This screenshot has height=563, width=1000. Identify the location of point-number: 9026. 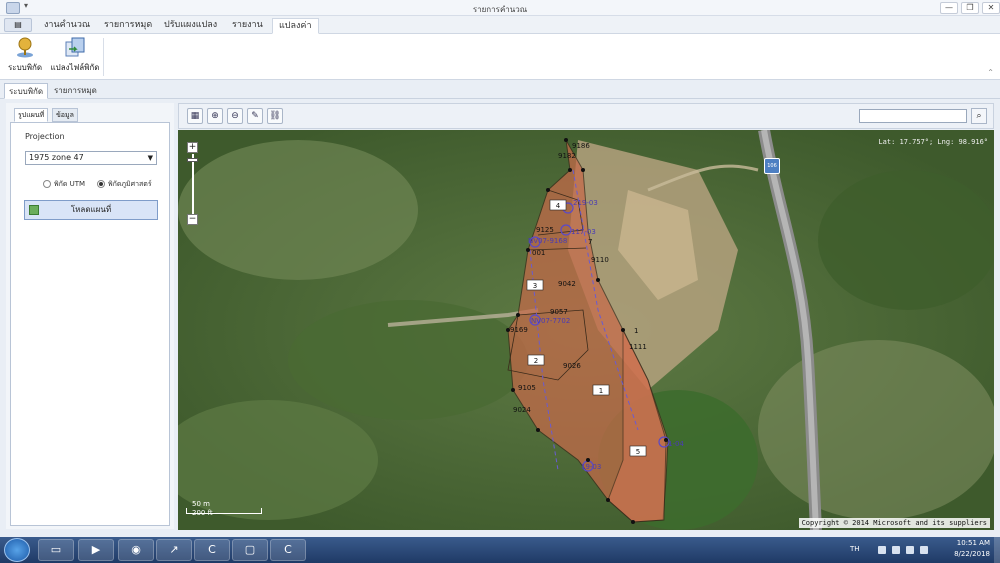
(572, 366).